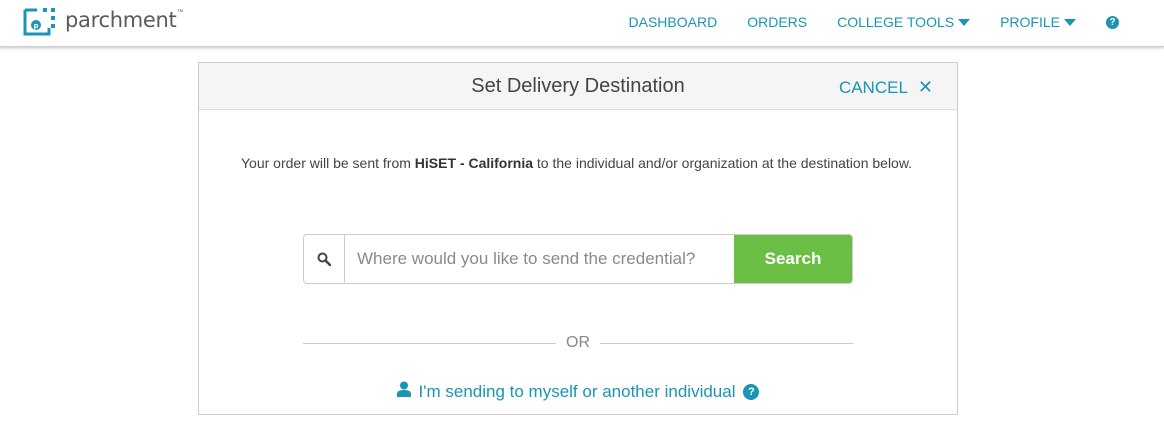 This screenshot has width=1164, height=438. I want to click on divider-line-left, so click(429, 343).